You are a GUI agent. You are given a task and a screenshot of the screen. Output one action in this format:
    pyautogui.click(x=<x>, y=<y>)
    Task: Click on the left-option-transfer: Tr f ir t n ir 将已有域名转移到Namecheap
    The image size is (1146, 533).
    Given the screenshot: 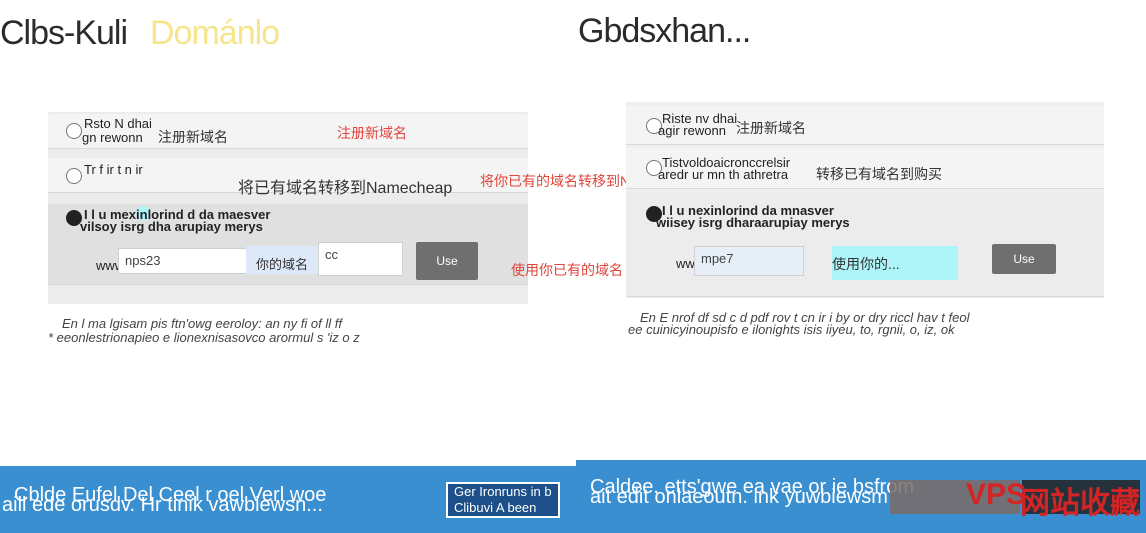 What is the action you would take?
    pyautogui.click(x=288, y=177)
    